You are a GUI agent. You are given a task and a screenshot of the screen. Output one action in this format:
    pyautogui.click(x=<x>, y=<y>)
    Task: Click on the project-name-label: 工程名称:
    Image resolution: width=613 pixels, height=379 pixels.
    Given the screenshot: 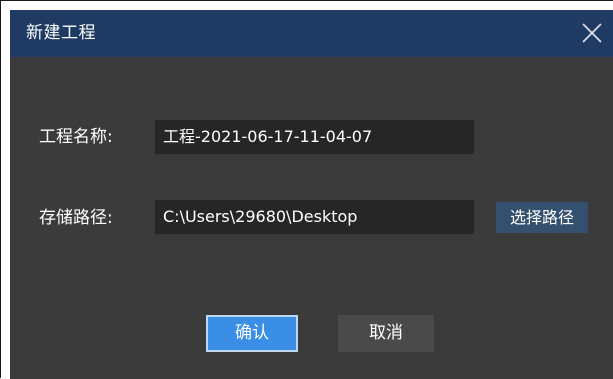 What is the action you would take?
    pyautogui.click(x=76, y=137)
    